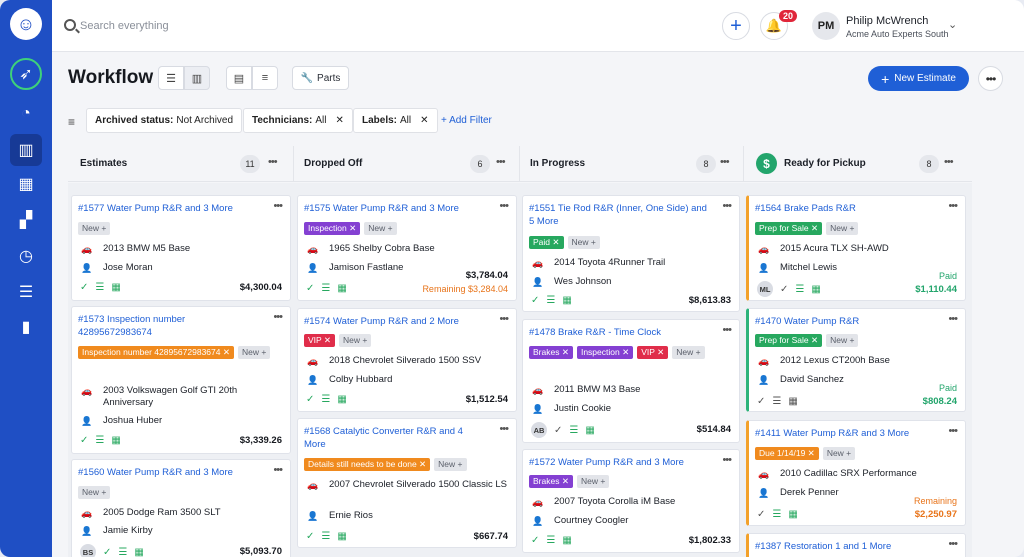 The height and width of the screenshot is (557, 1024). I want to click on list-view-button: ☰, so click(171, 78).